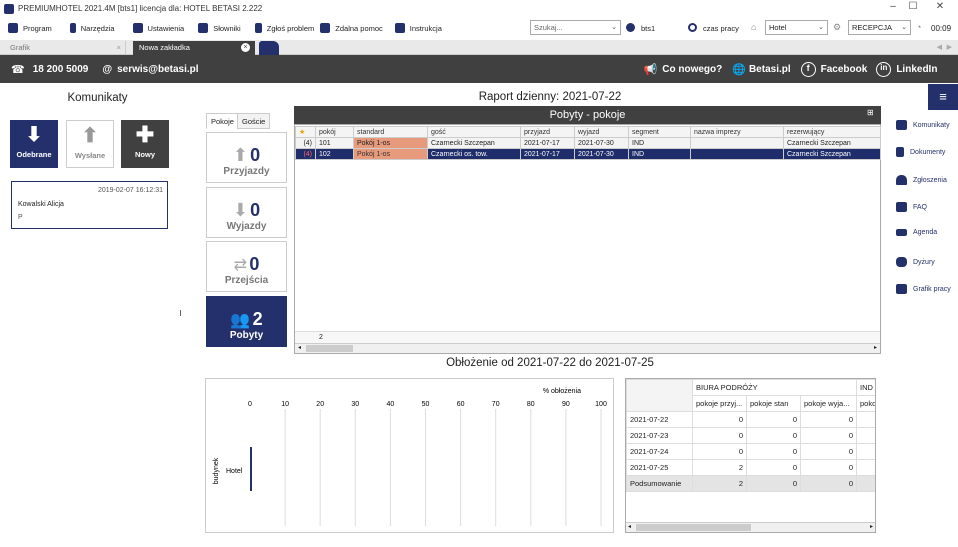  I want to click on alert-icon, so click(258, 28).